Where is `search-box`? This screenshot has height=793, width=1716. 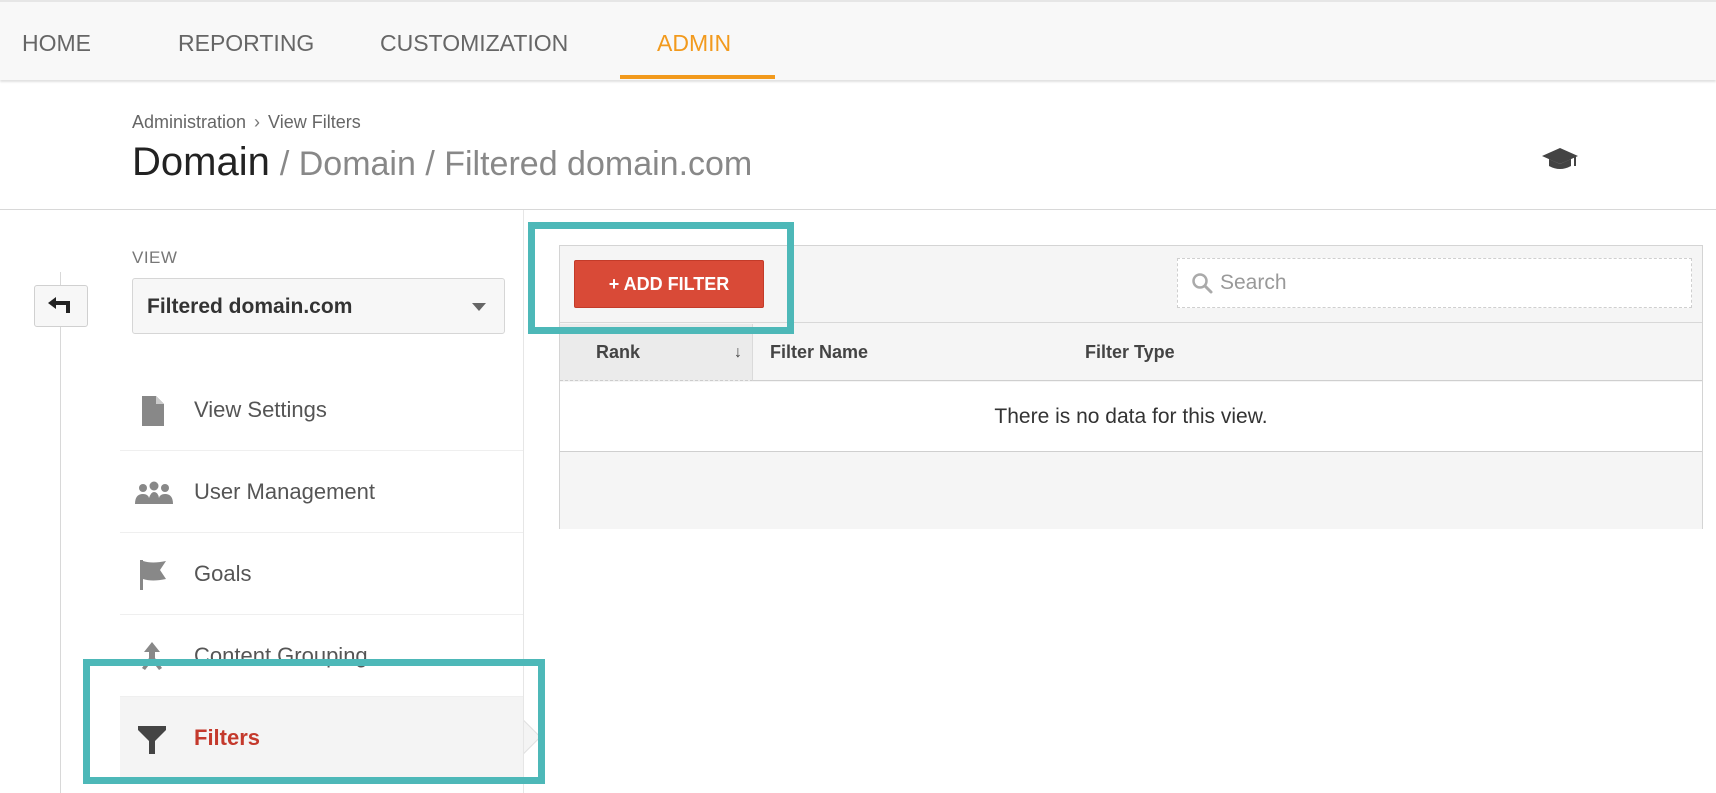 search-box is located at coordinates (1434, 283).